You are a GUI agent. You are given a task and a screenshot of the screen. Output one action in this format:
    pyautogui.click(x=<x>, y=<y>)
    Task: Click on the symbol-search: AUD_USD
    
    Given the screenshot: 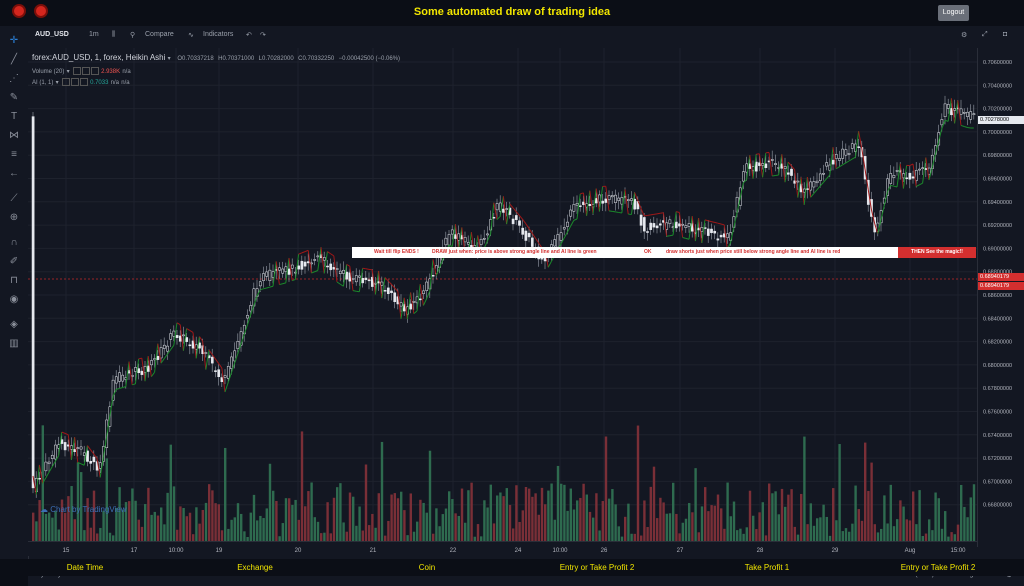 What is the action you would take?
    pyautogui.click(x=52, y=34)
    